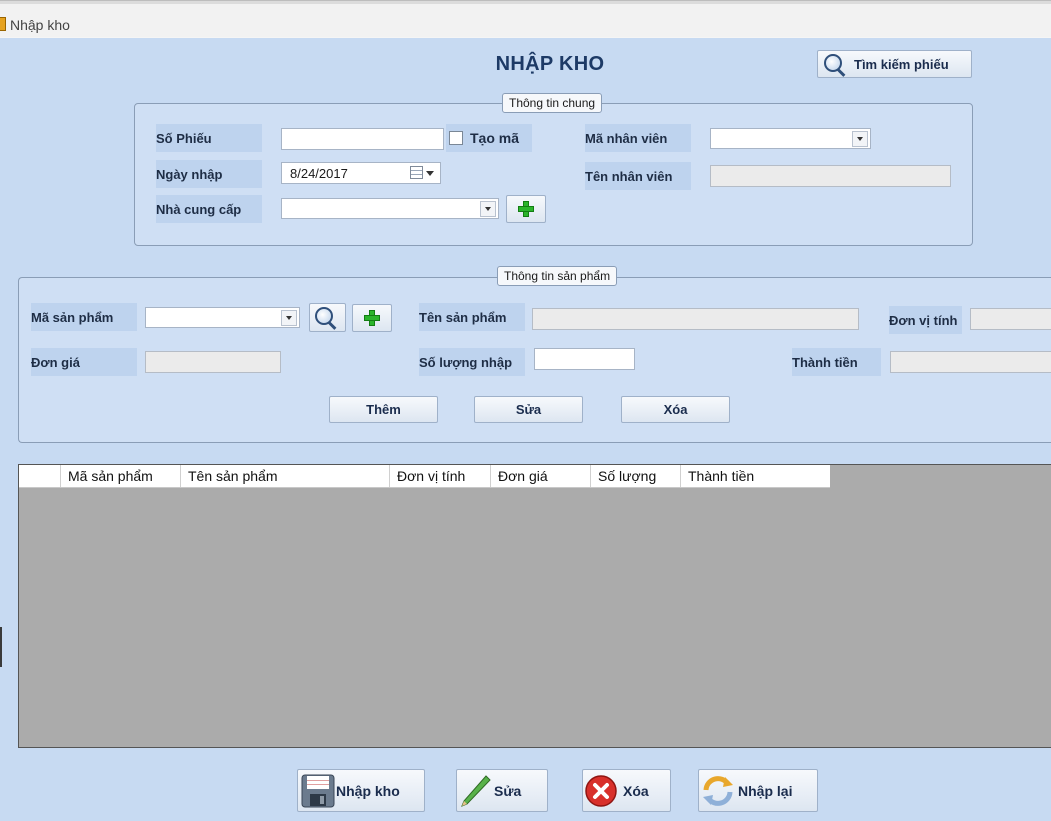  Describe the element at coordinates (84, 362) in the screenshot. I see `don-gia-label: Đơn giá` at that location.